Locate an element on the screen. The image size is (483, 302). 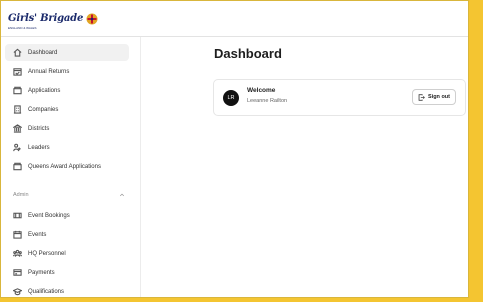
welcome-card: LR Welcome Leeanne Railton Sign out is located at coordinates (339, 97).